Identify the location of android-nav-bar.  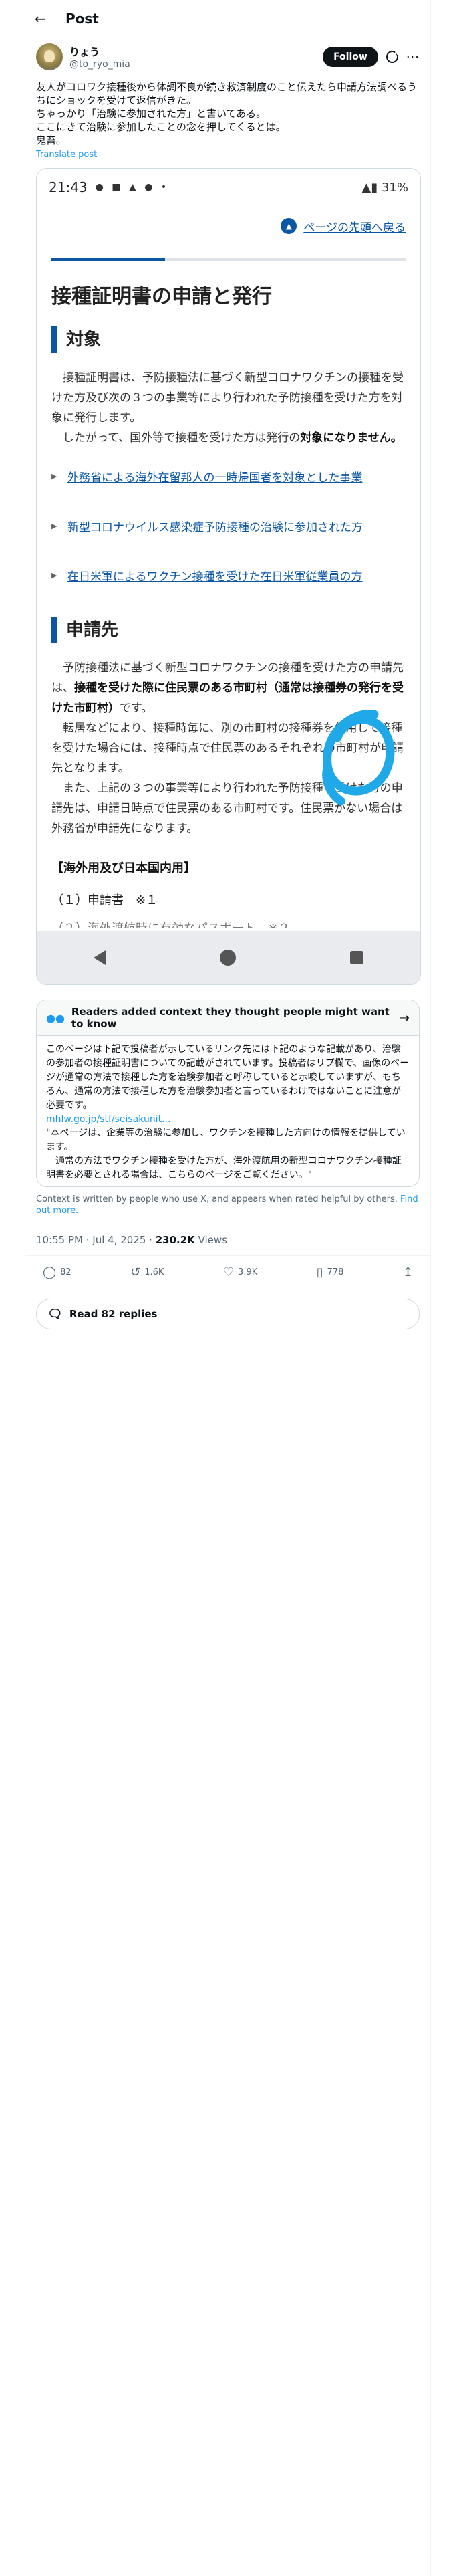
(228, 958).